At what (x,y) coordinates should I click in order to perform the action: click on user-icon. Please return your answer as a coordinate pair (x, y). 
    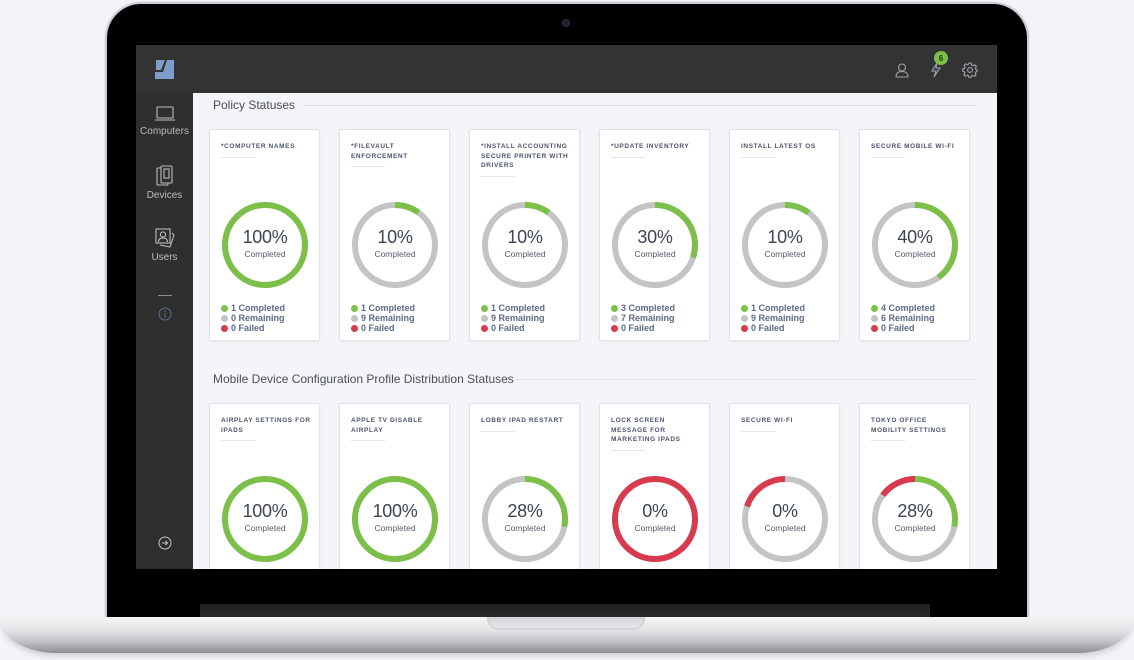
    Looking at the image, I should click on (902, 70).